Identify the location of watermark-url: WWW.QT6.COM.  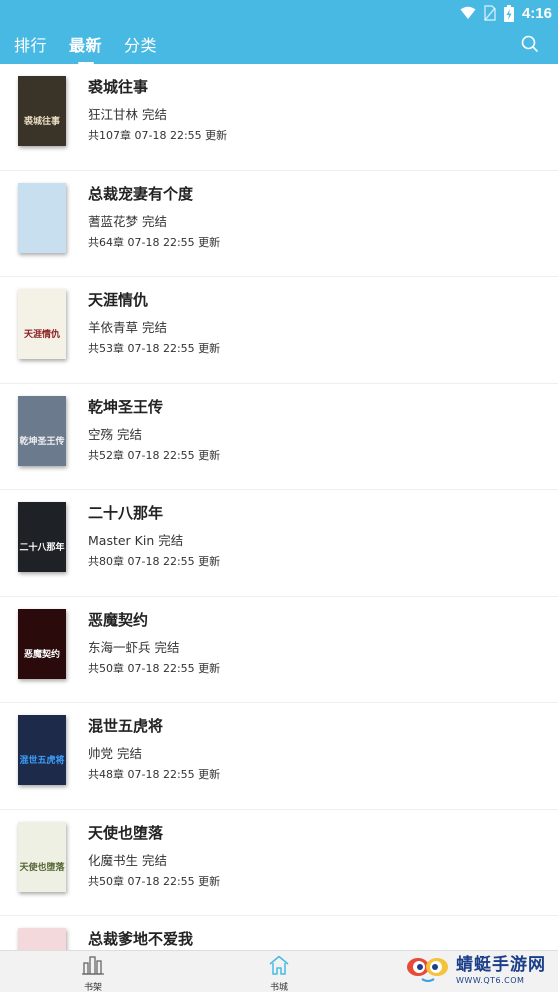
(490, 980).